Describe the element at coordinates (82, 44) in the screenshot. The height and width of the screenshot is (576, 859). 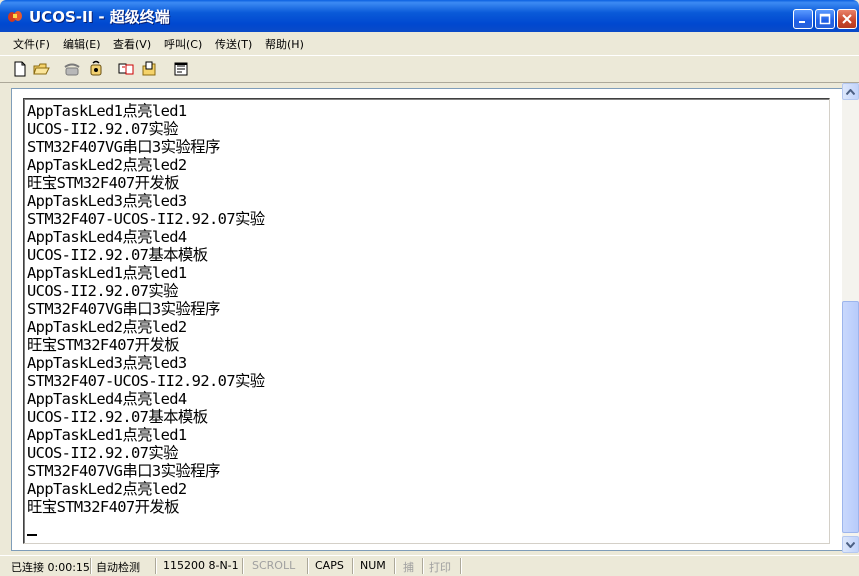
I see `menu-edit: 编辑(E)` at that location.